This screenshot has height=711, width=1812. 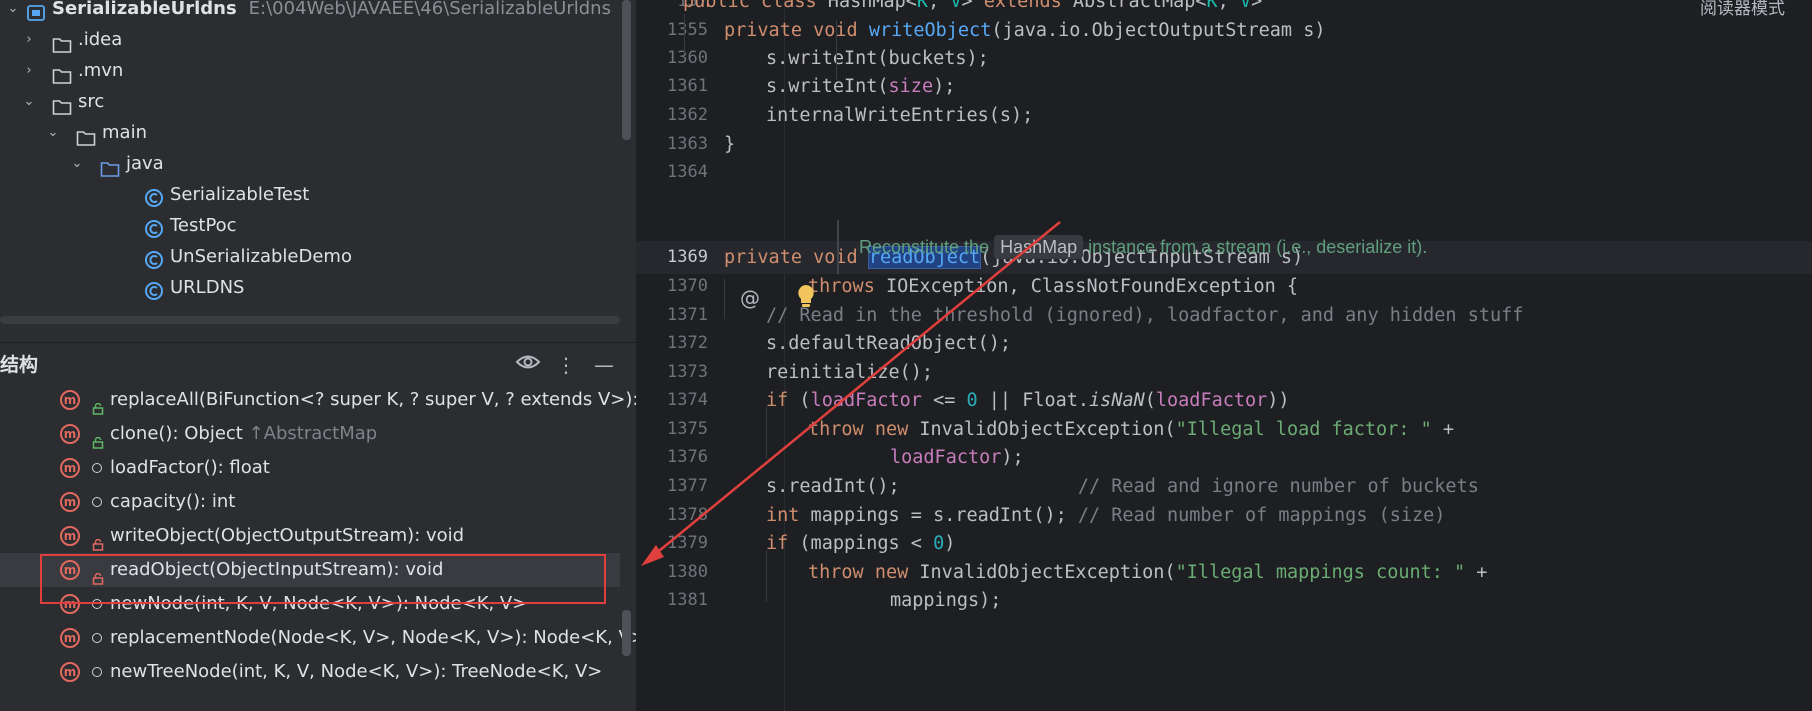 What do you see at coordinates (1039, 247) in the screenshot?
I see `doc-comment-code: HashMap` at bounding box center [1039, 247].